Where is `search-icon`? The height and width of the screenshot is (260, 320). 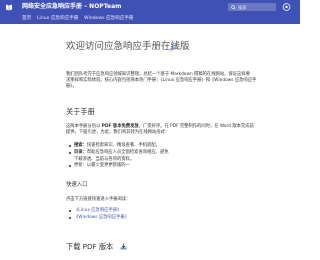
search-icon is located at coordinates (233, 7).